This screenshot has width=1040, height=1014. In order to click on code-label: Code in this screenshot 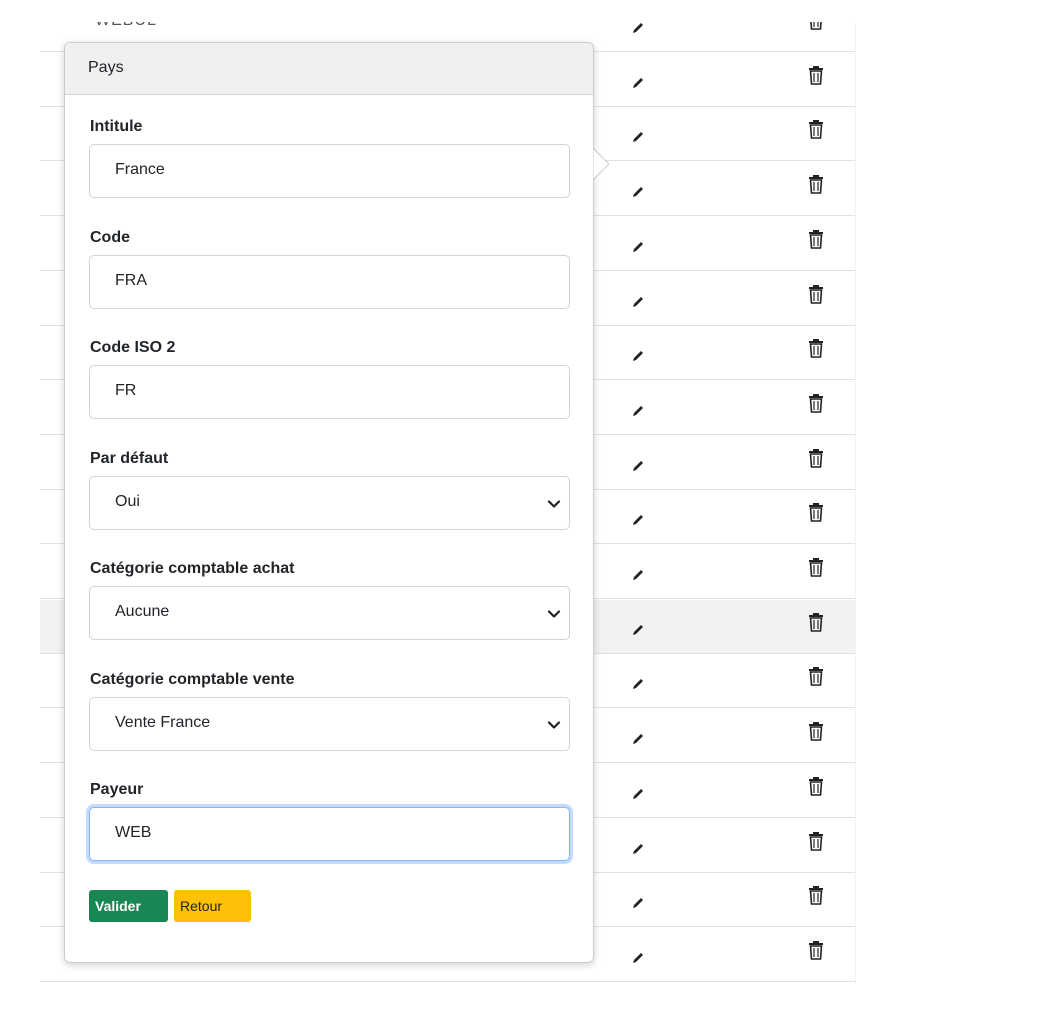, I will do `click(110, 237)`.